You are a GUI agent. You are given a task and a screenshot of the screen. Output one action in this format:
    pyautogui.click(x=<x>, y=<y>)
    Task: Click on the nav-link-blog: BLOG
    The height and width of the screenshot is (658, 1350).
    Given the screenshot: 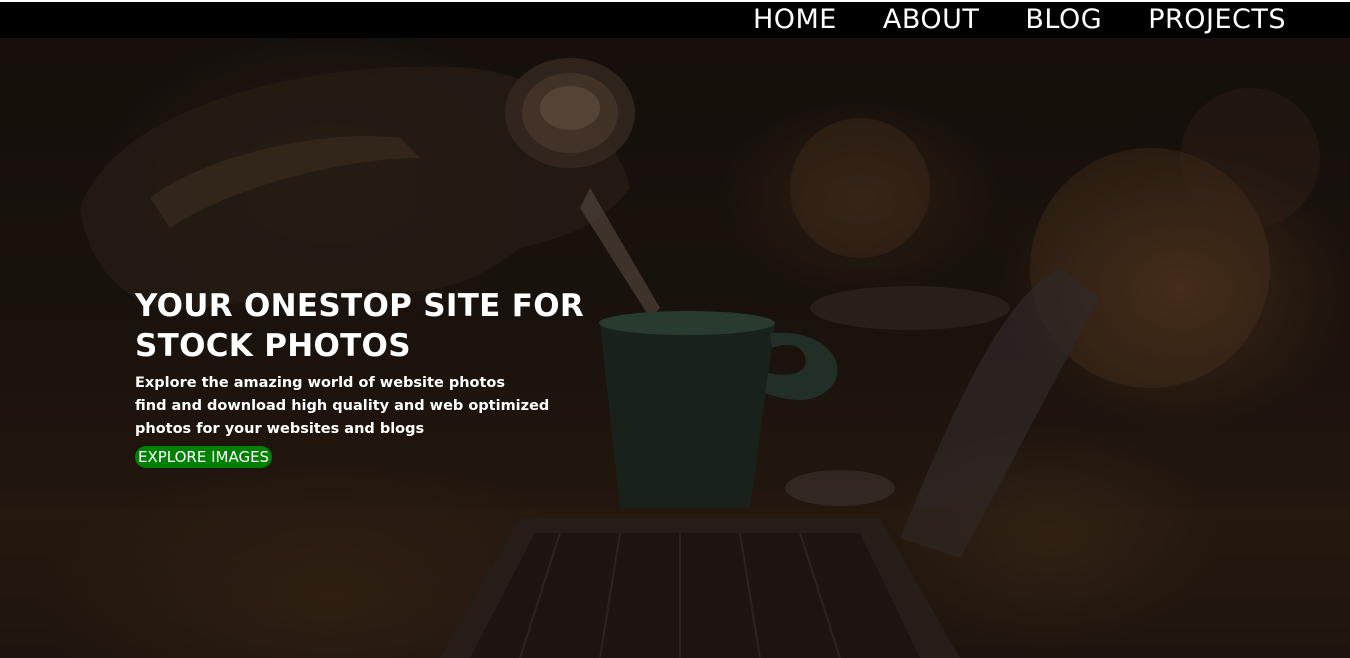 What is the action you would take?
    pyautogui.click(x=1063, y=19)
    